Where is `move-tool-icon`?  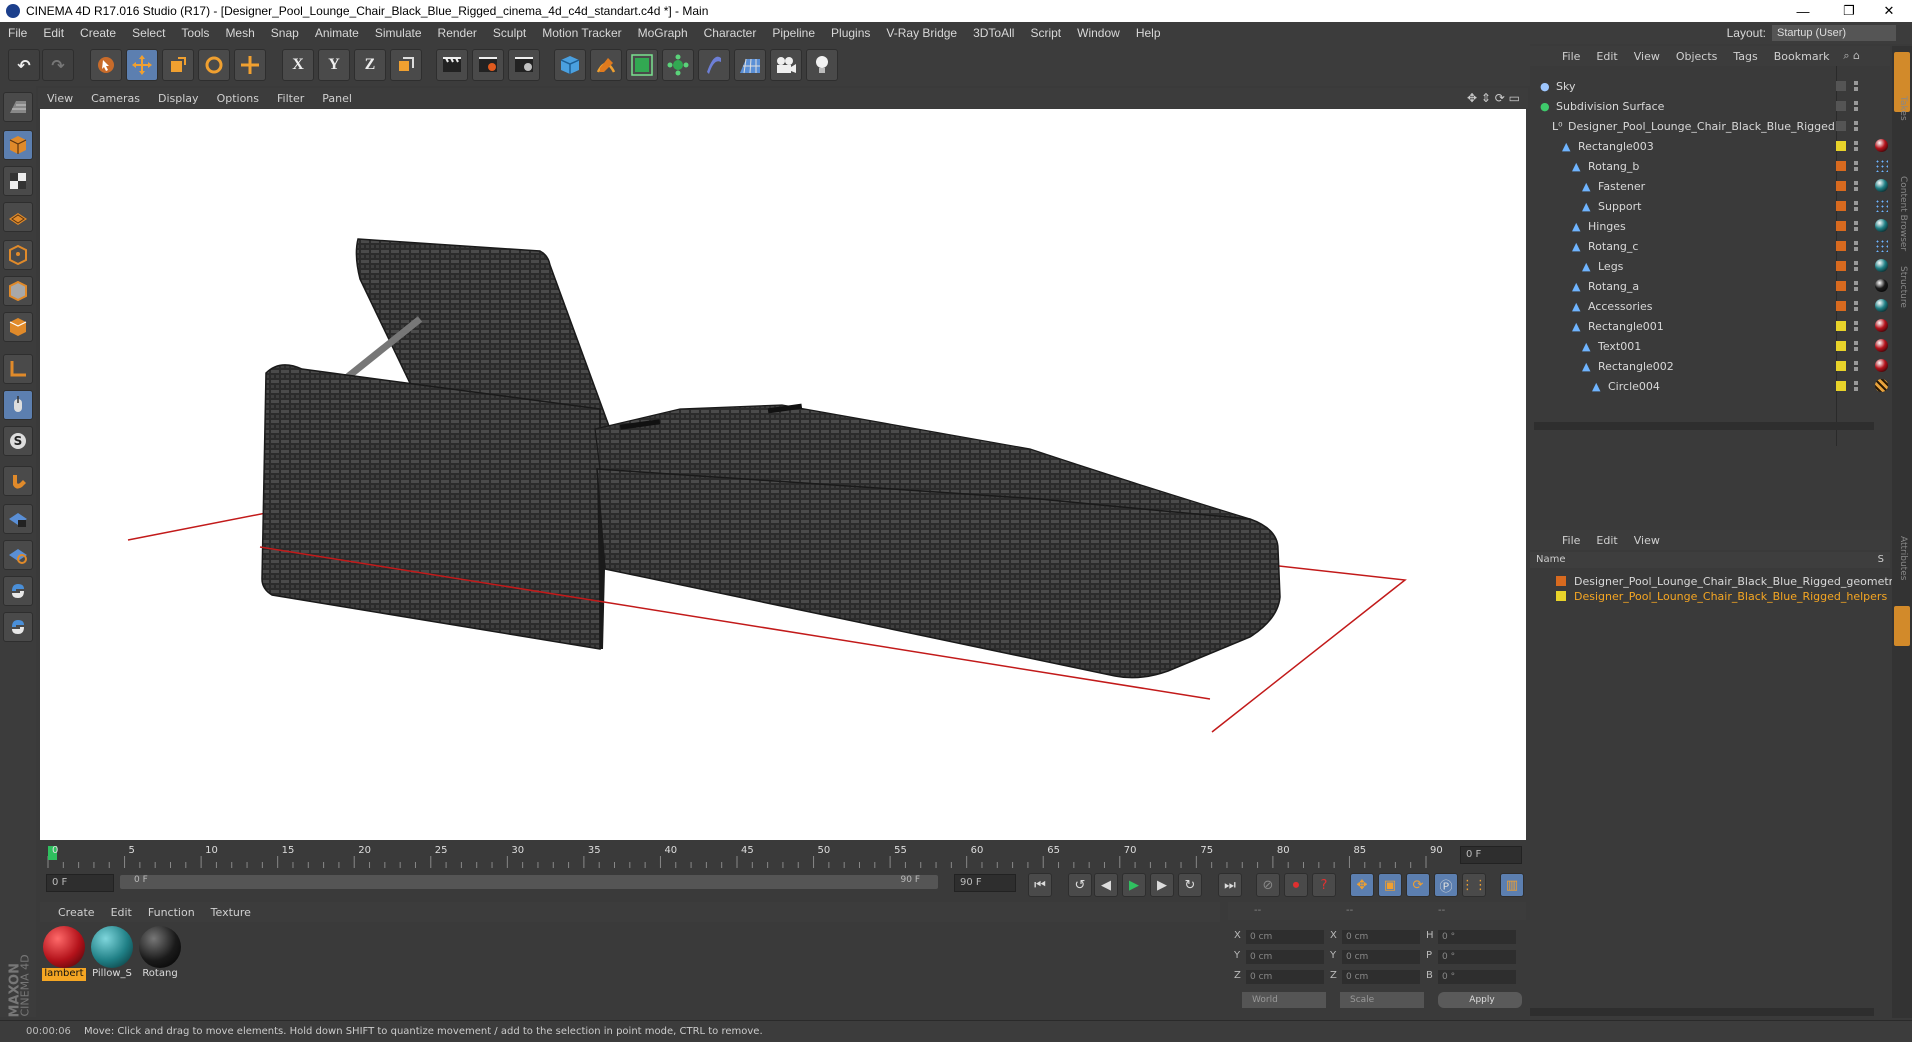 move-tool-icon is located at coordinates (142, 65).